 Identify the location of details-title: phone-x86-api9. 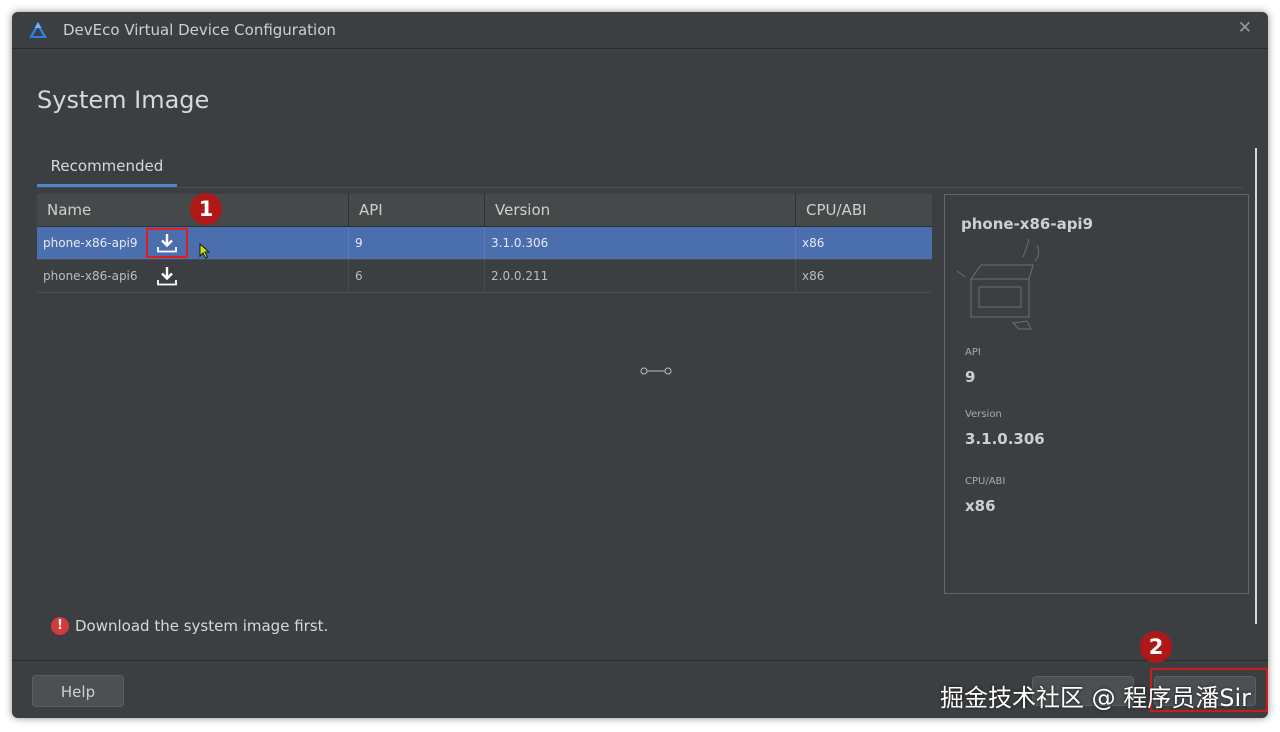
(1027, 224).